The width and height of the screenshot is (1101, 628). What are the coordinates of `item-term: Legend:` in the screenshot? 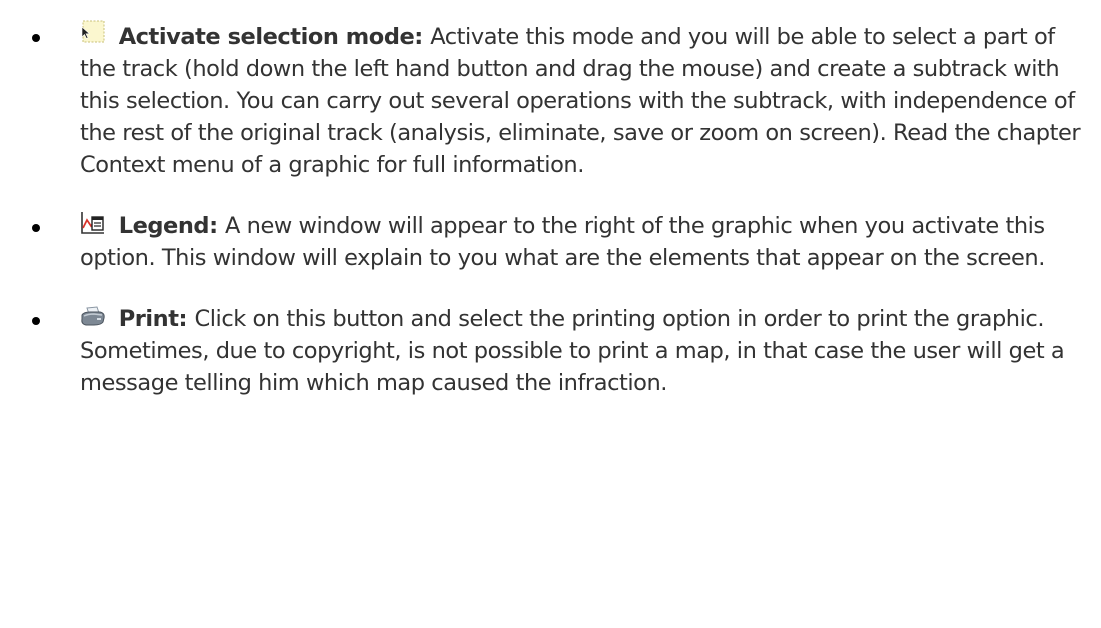 It's located at (172, 226).